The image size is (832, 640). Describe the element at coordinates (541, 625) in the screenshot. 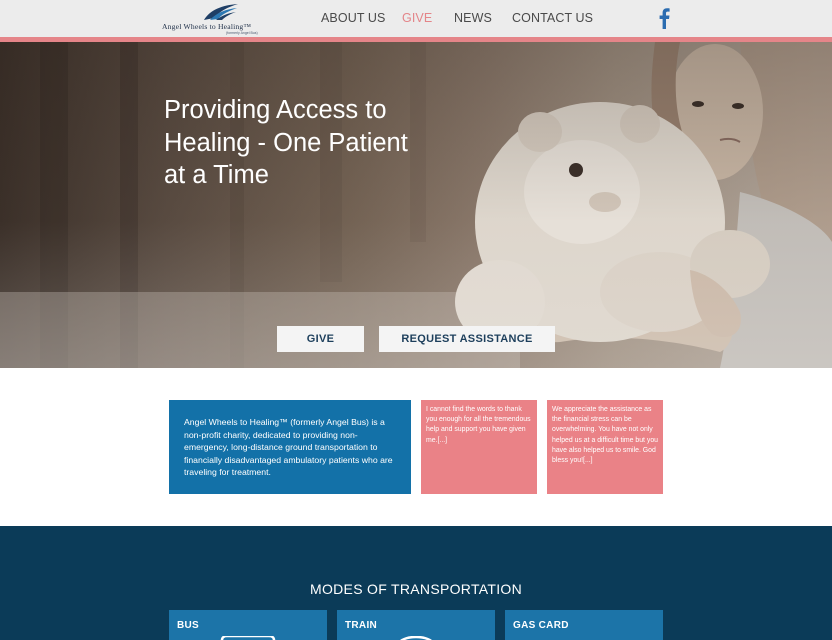

I see `mode-label: GAS CARD` at that location.